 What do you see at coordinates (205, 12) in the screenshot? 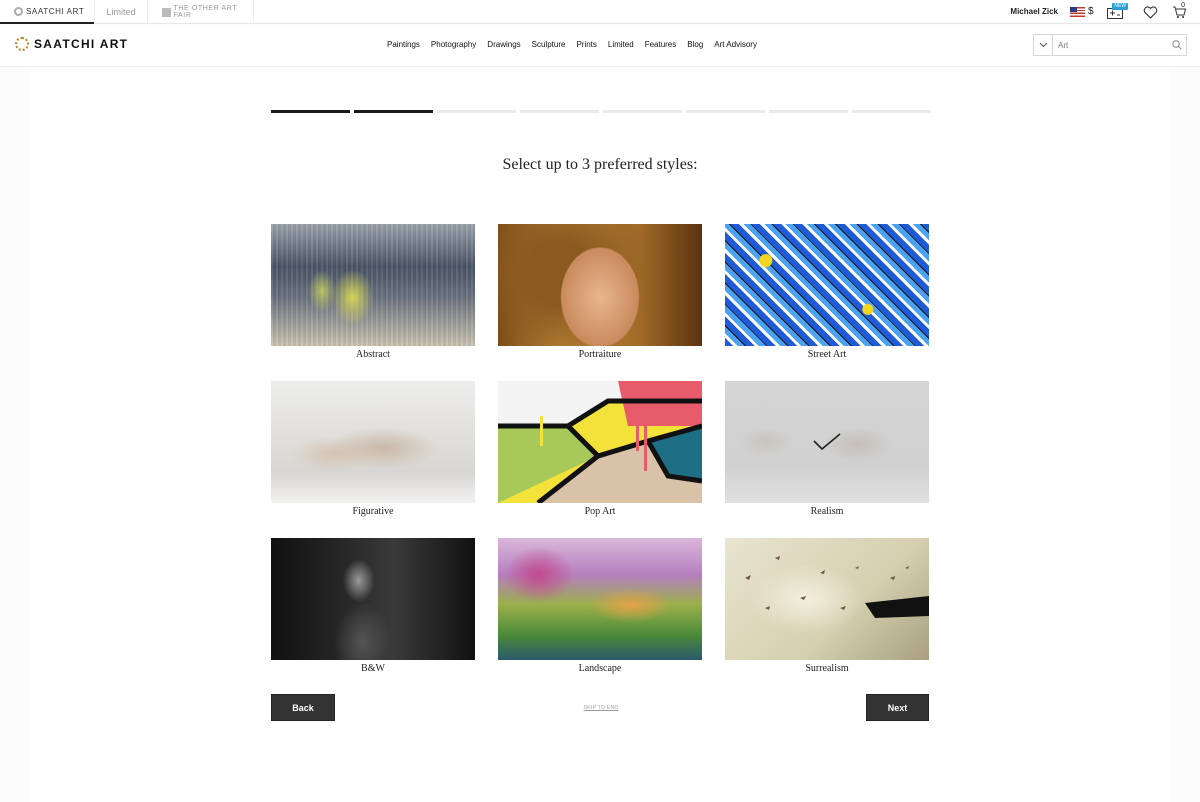
I see `tab-toaf-label: THE OTHER ART FAIR` at bounding box center [205, 12].